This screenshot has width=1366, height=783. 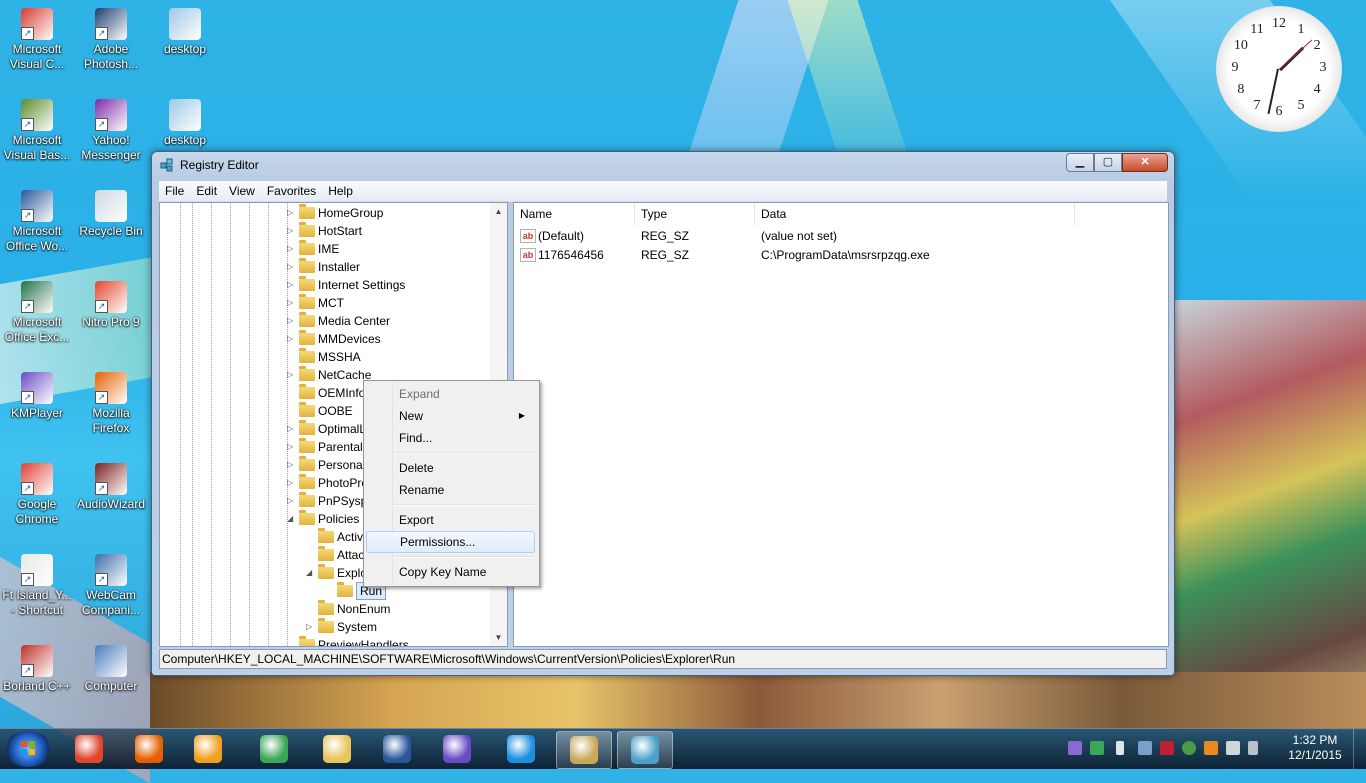 What do you see at coordinates (571, 255) in the screenshot?
I see `value-name: 1176546456` at bounding box center [571, 255].